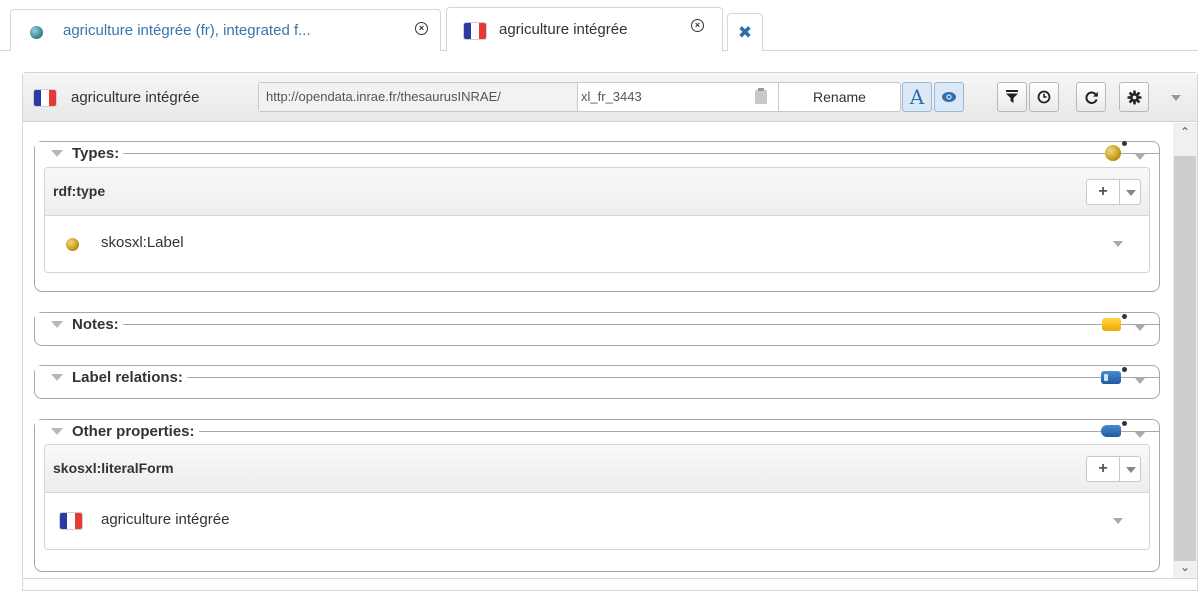  I want to click on label-relation-icon, so click(1114, 375).